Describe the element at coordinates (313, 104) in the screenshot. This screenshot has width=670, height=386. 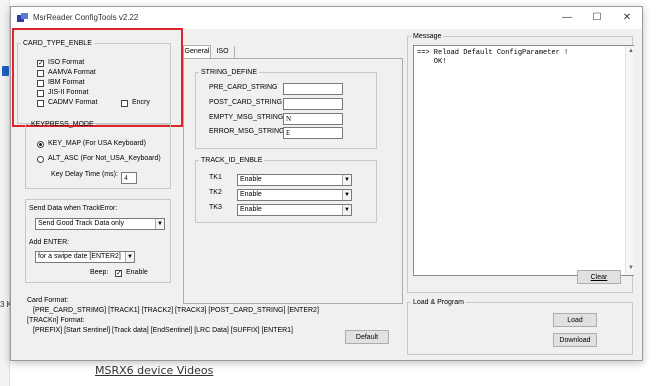
I see `post-card-string-input` at that location.